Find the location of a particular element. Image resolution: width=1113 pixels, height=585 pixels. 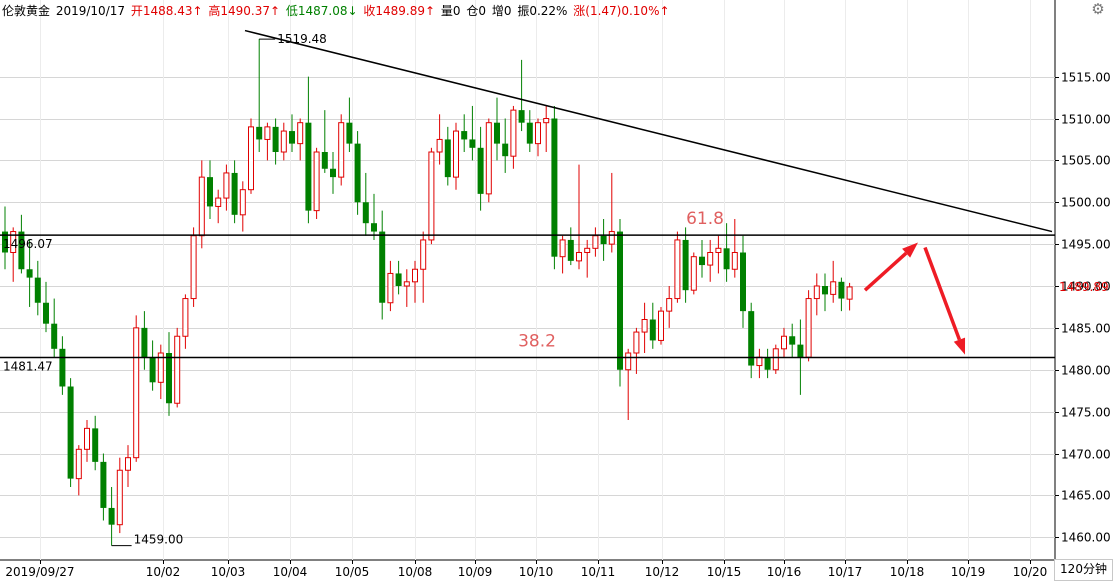

gear-icon: ⚙ is located at coordinates (1098, 9).